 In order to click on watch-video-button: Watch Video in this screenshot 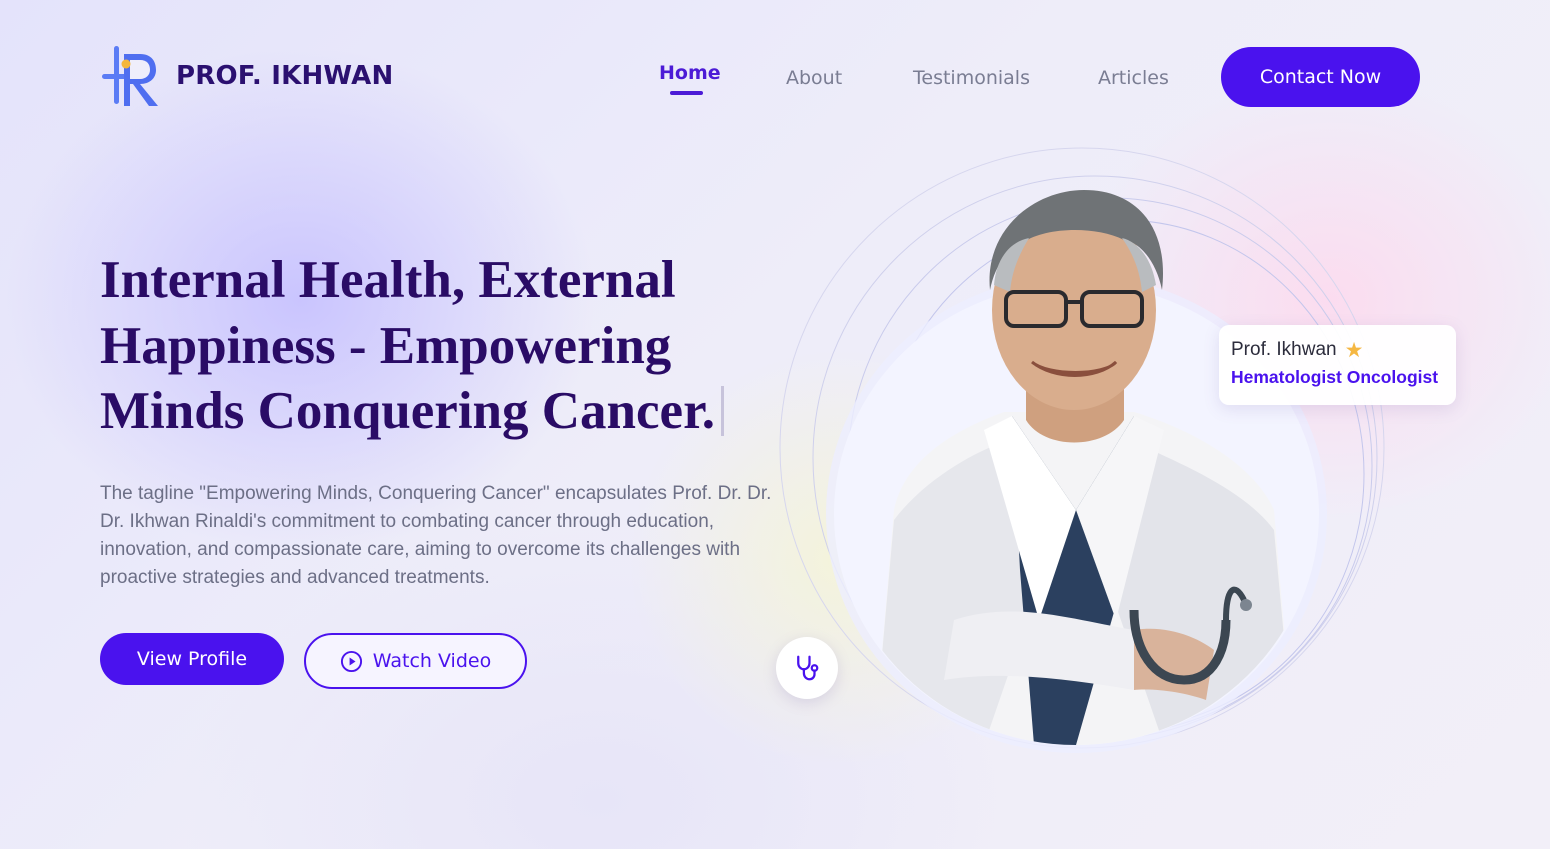, I will do `click(415, 661)`.